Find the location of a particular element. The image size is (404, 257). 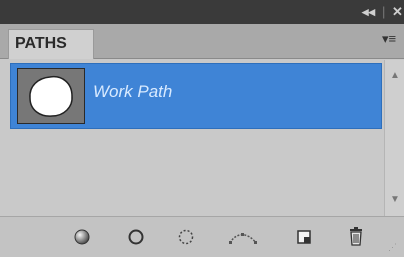

delete-path-button is located at coordinates (356, 237).